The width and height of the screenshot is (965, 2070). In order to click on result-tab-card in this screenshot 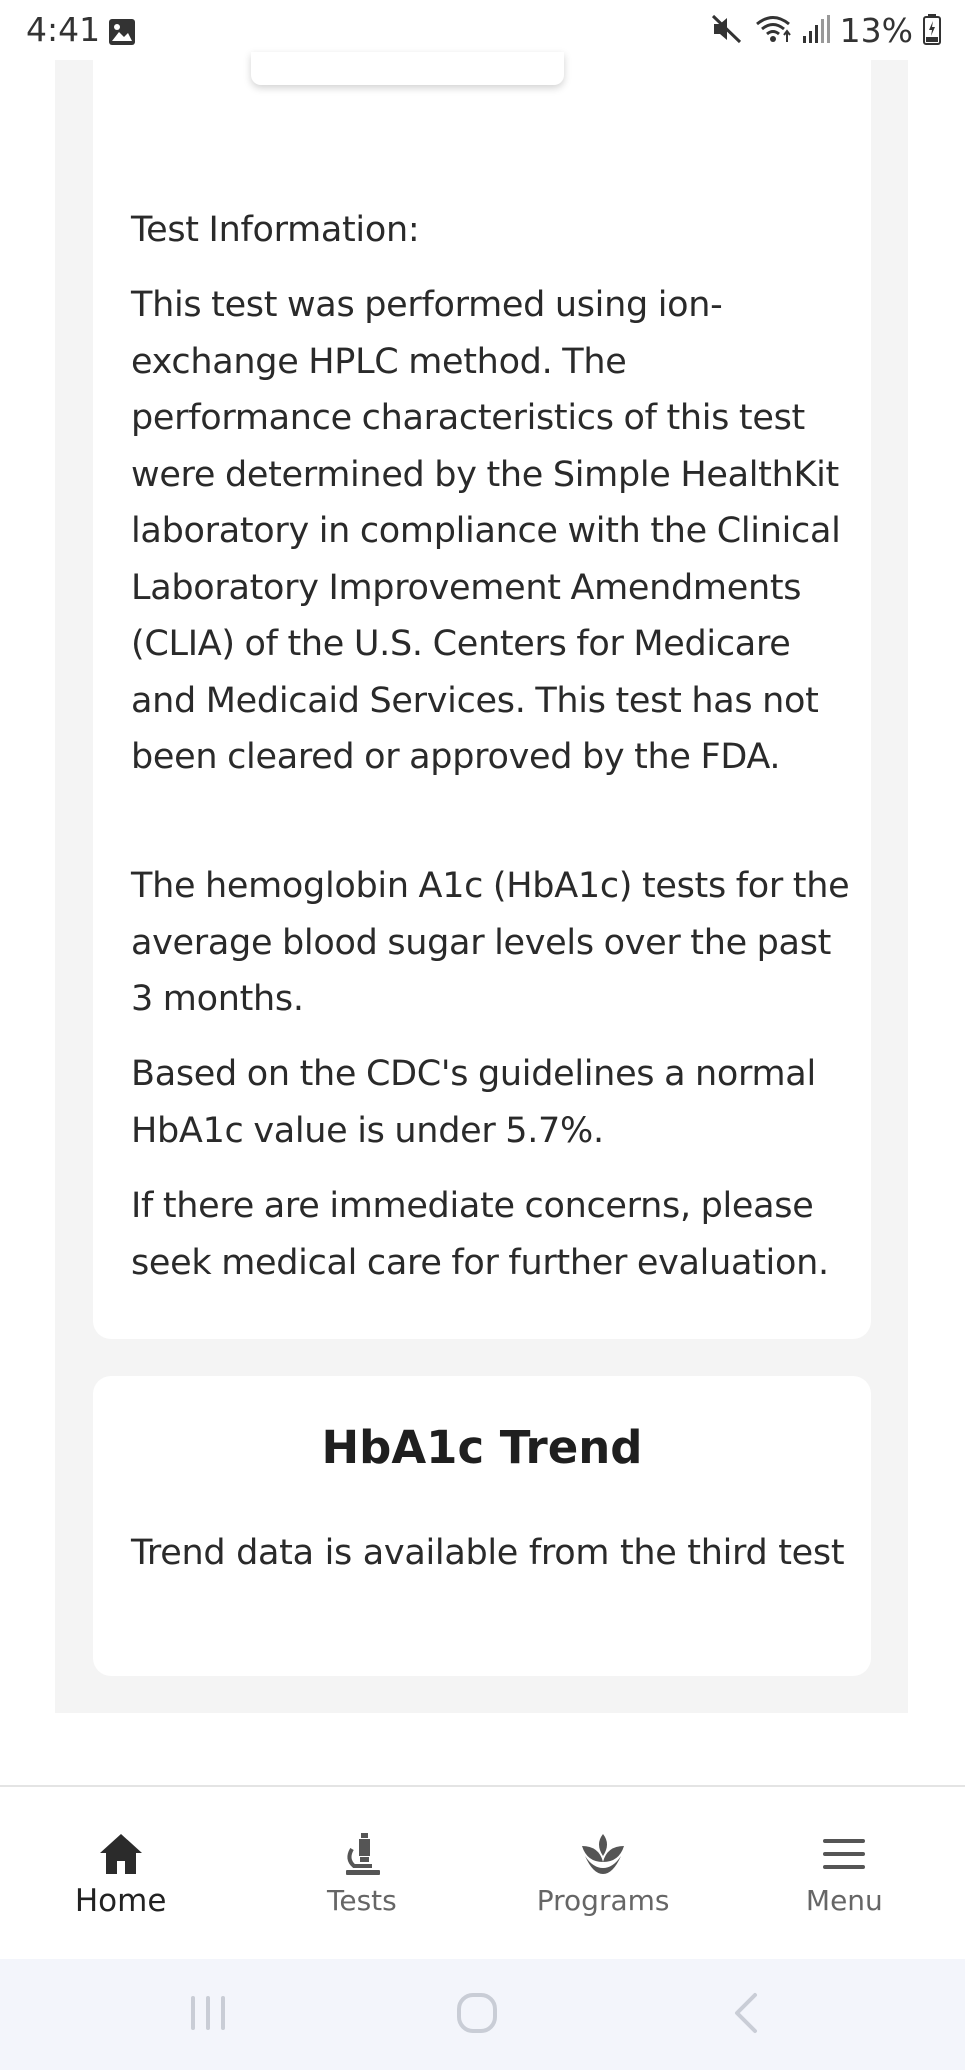, I will do `click(407, 68)`.